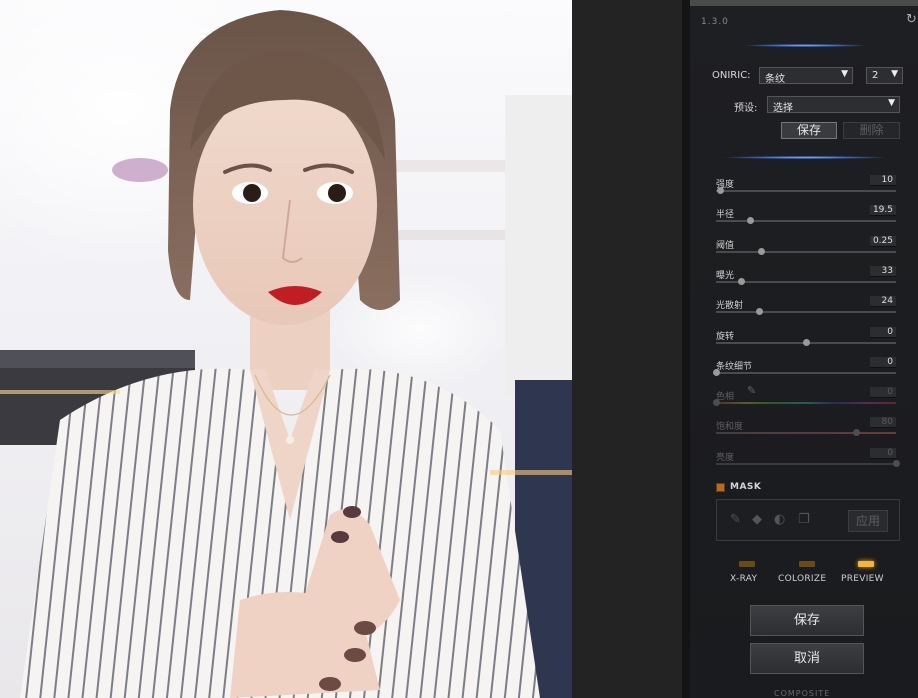 The height and width of the screenshot is (698, 918). I want to click on preset-label: 预设:, so click(746, 108).